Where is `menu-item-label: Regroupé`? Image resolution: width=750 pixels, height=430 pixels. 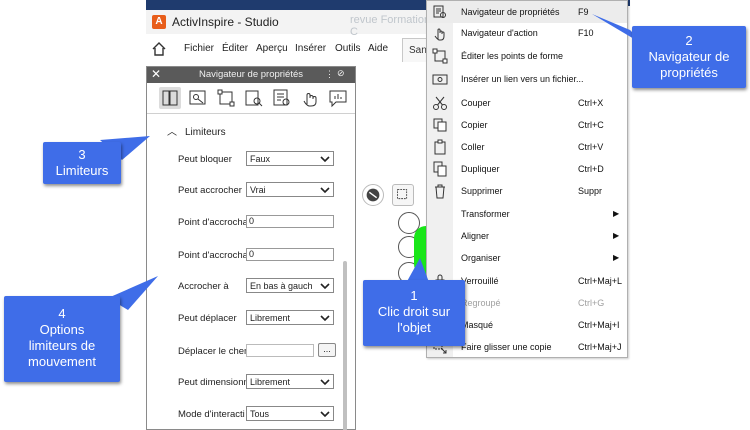 menu-item-label: Regroupé is located at coordinates (481, 303).